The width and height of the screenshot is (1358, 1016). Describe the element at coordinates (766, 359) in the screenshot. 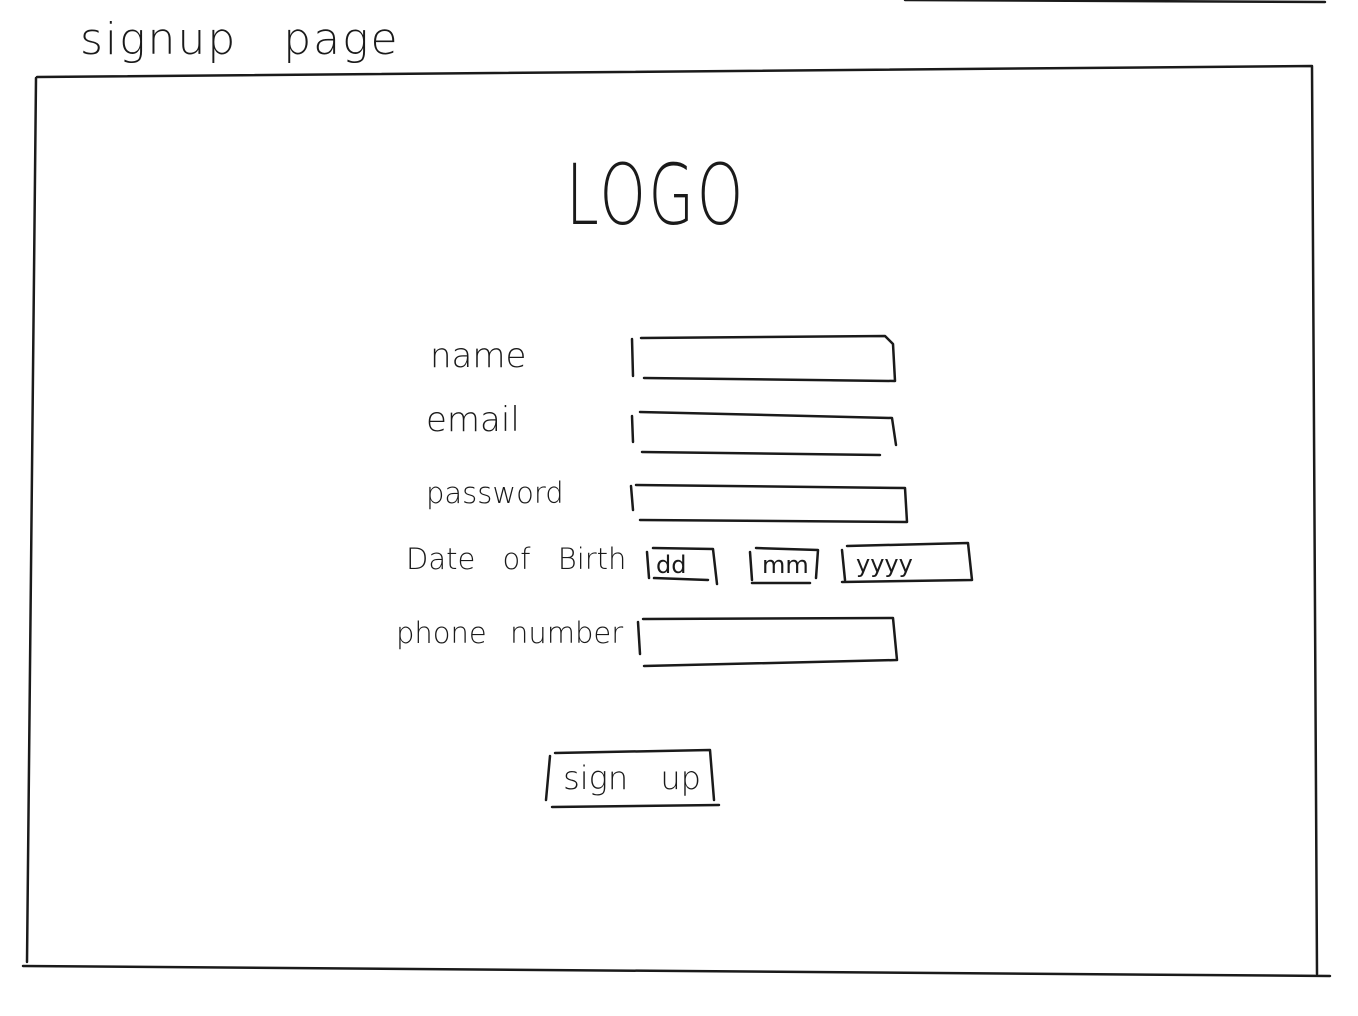

I see `name-input` at that location.